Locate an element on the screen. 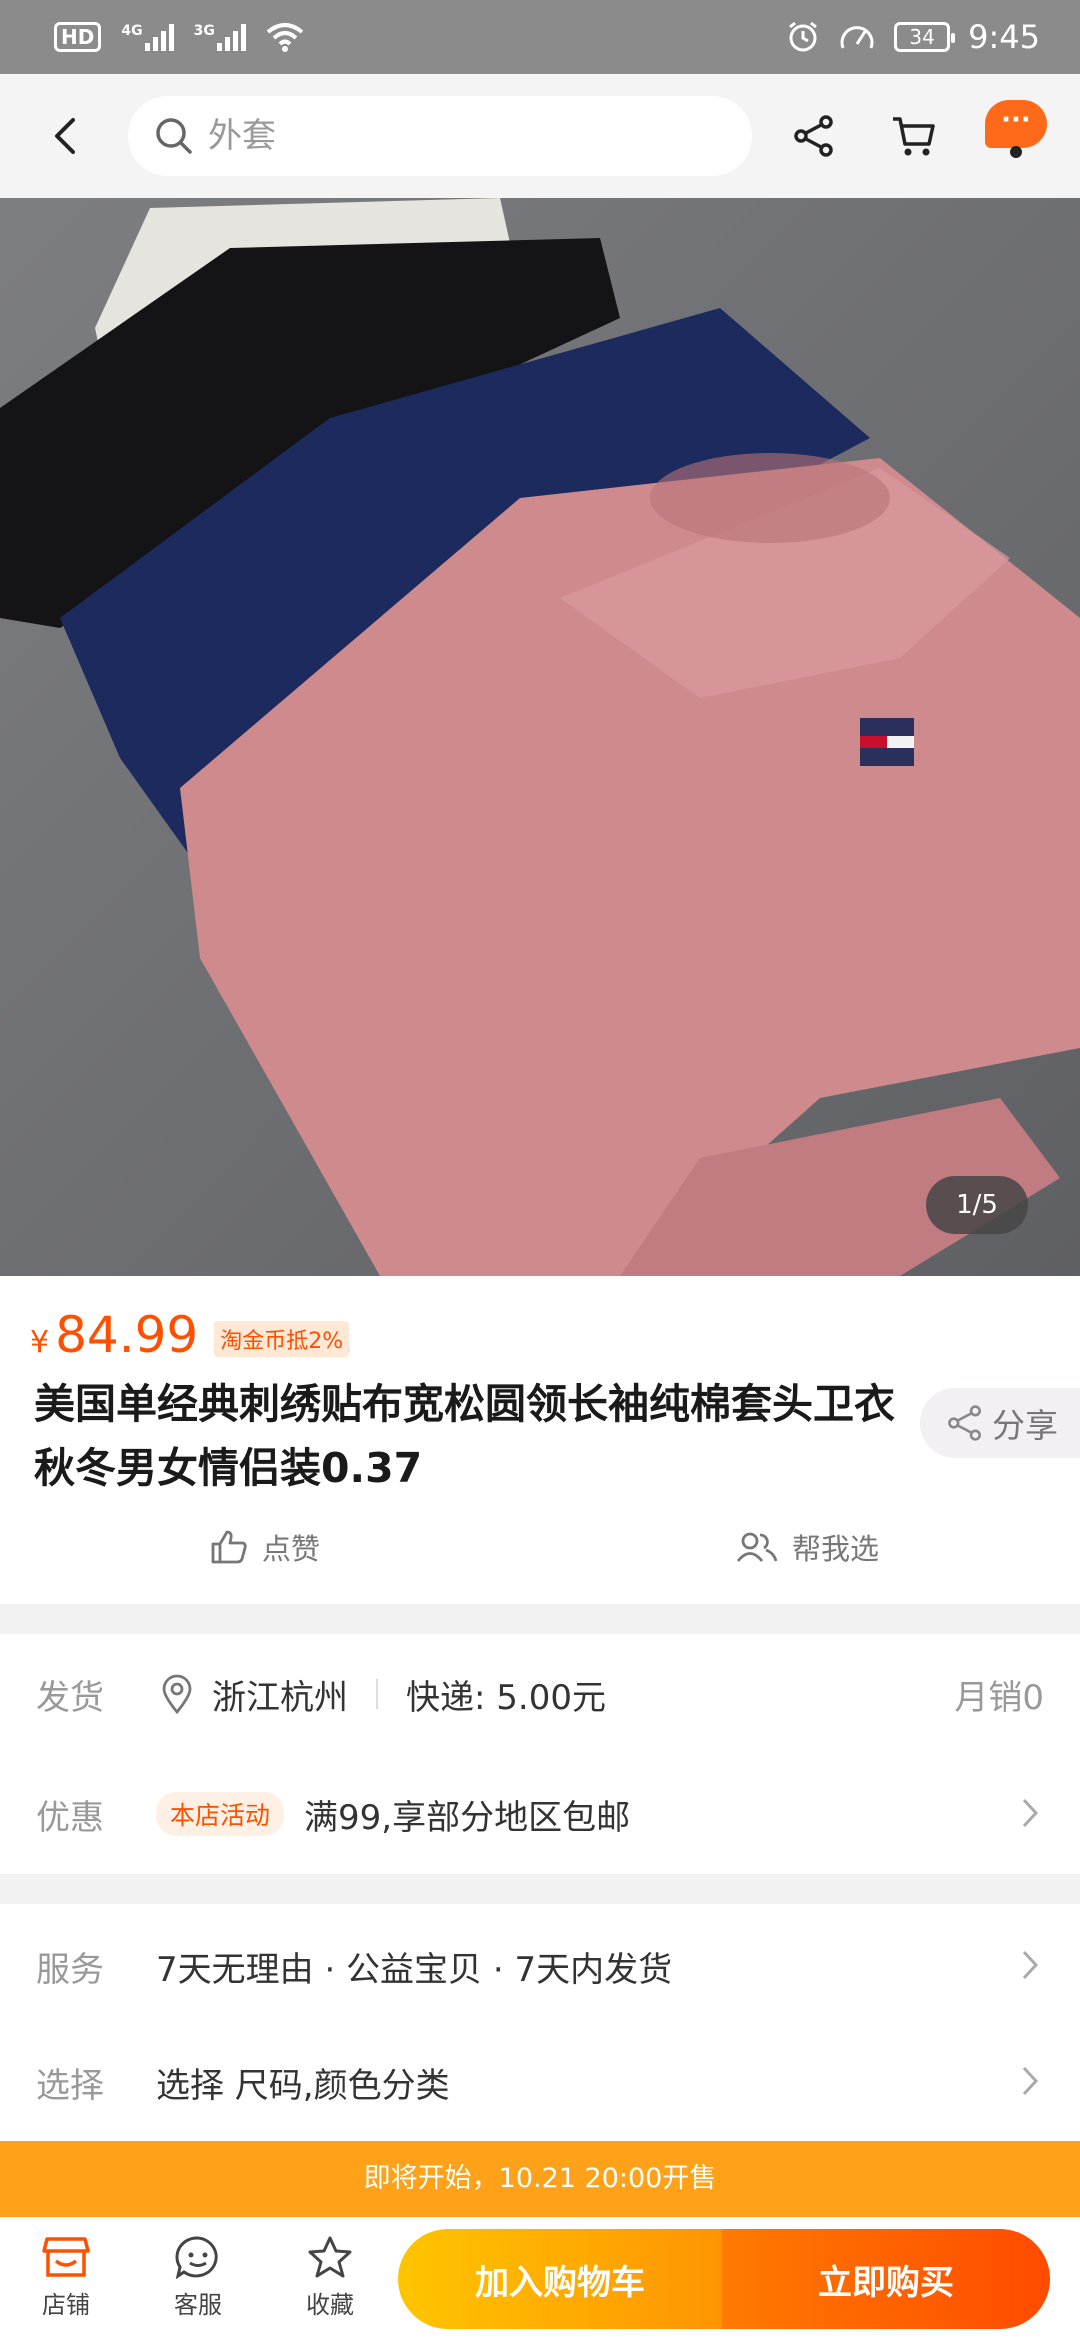  customer-service-button: 客服 is located at coordinates (198, 2277).